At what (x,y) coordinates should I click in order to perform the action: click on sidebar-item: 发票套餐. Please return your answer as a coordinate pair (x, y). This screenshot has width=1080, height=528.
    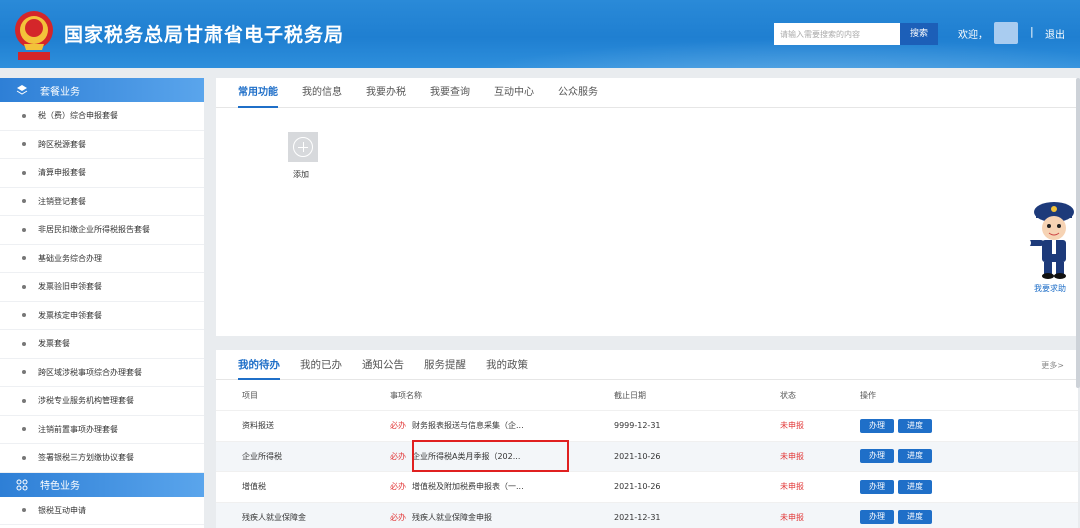
    Looking at the image, I should click on (102, 344).